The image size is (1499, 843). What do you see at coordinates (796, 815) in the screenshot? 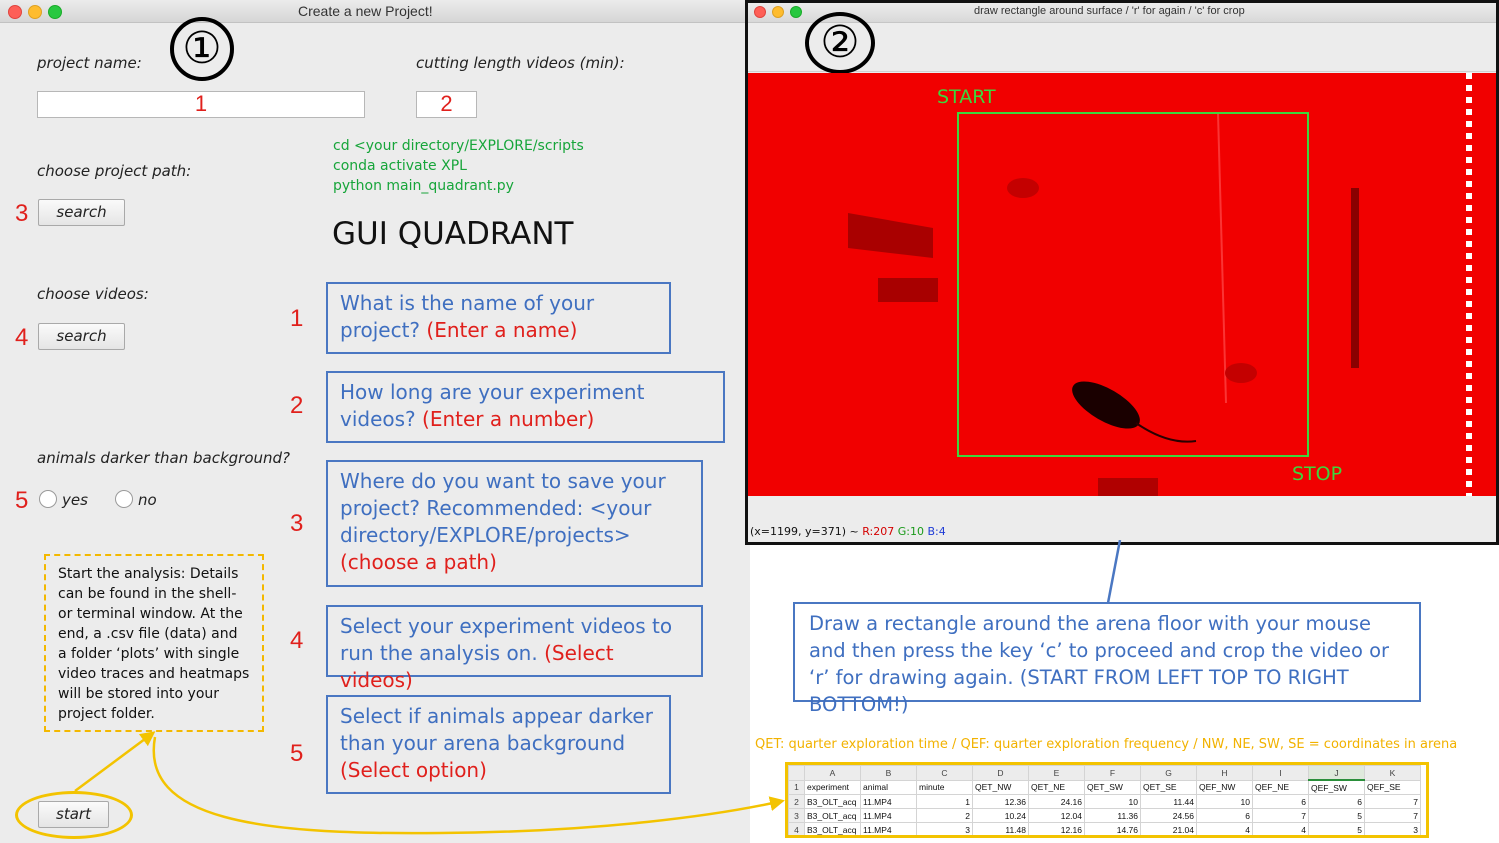
I see `sheet-row-number: 3` at bounding box center [796, 815].